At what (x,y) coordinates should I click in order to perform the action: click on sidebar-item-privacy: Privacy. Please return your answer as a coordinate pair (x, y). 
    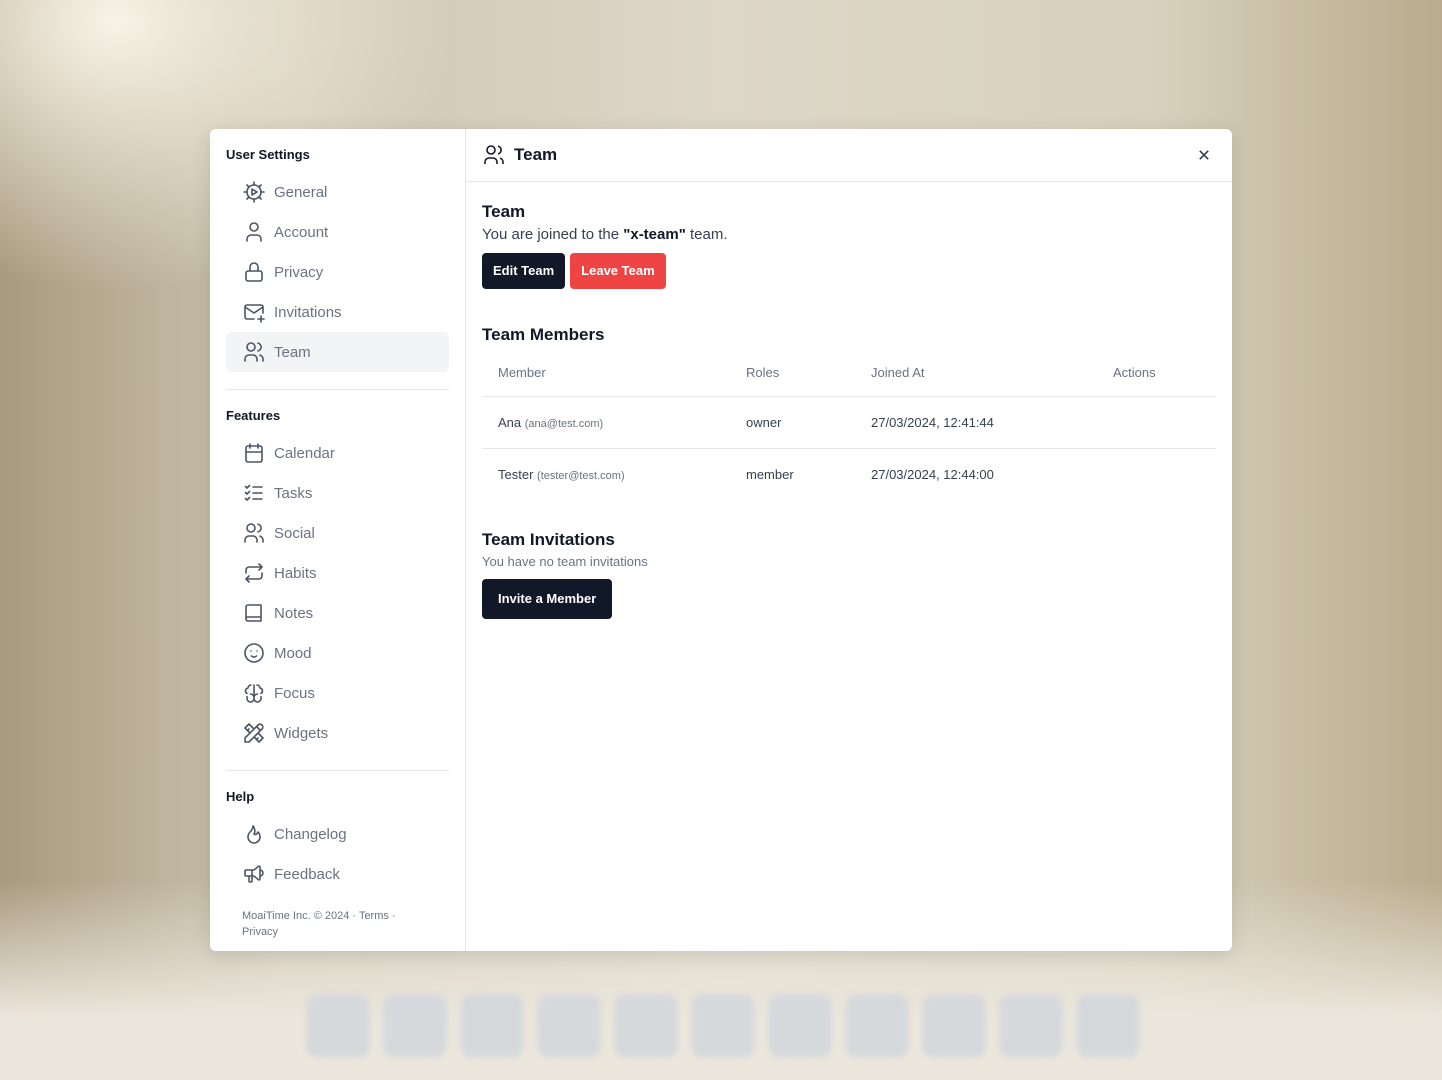
    Looking at the image, I should click on (337, 272).